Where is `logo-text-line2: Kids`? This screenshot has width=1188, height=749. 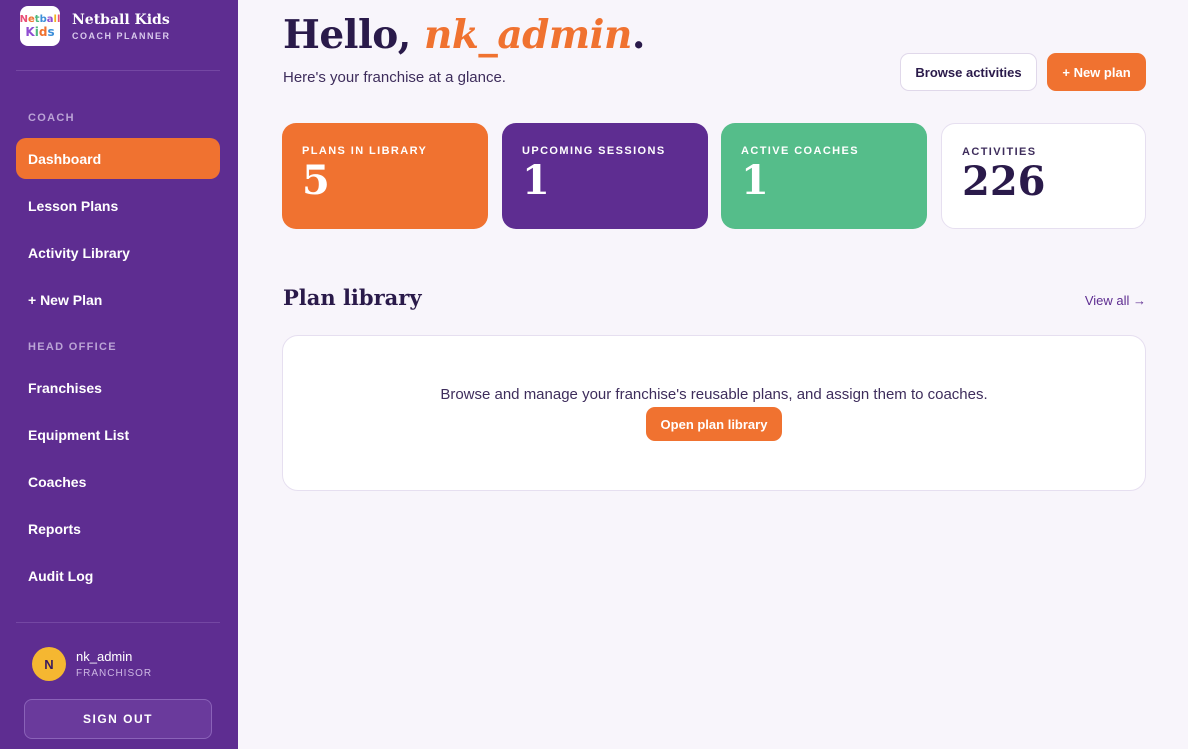
logo-text-line2: Kids is located at coordinates (40, 31).